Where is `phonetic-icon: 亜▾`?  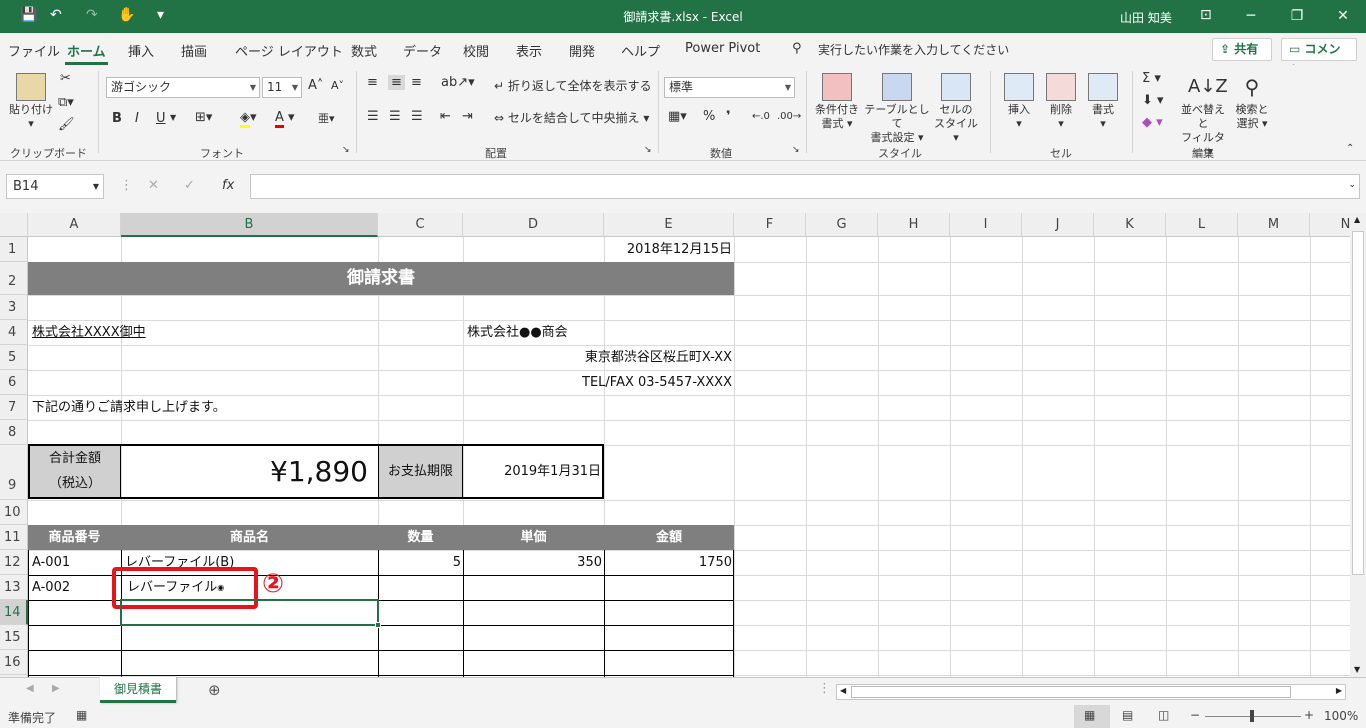
phonetic-icon: 亜▾ is located at coordinates (326, 118).